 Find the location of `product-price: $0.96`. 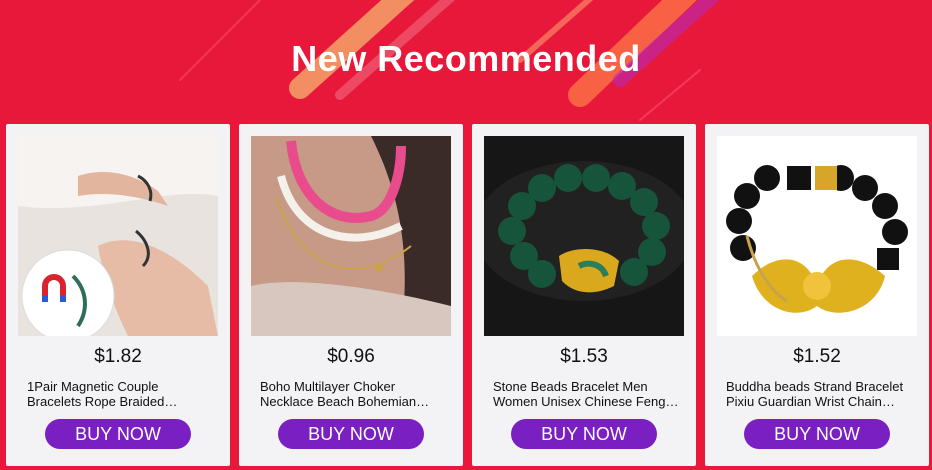

product-price: $0.96 is located at coordinates (351, 356).